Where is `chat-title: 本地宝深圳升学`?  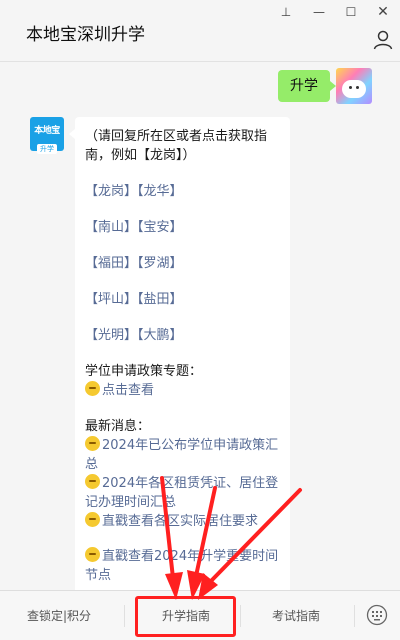
chat-title: 本地宝深圳升学 is located at coordinates (85, 35).